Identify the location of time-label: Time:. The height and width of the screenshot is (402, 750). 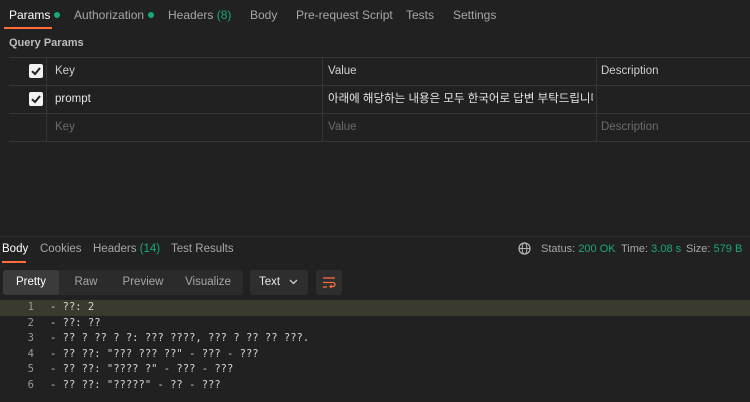
(635, 249).